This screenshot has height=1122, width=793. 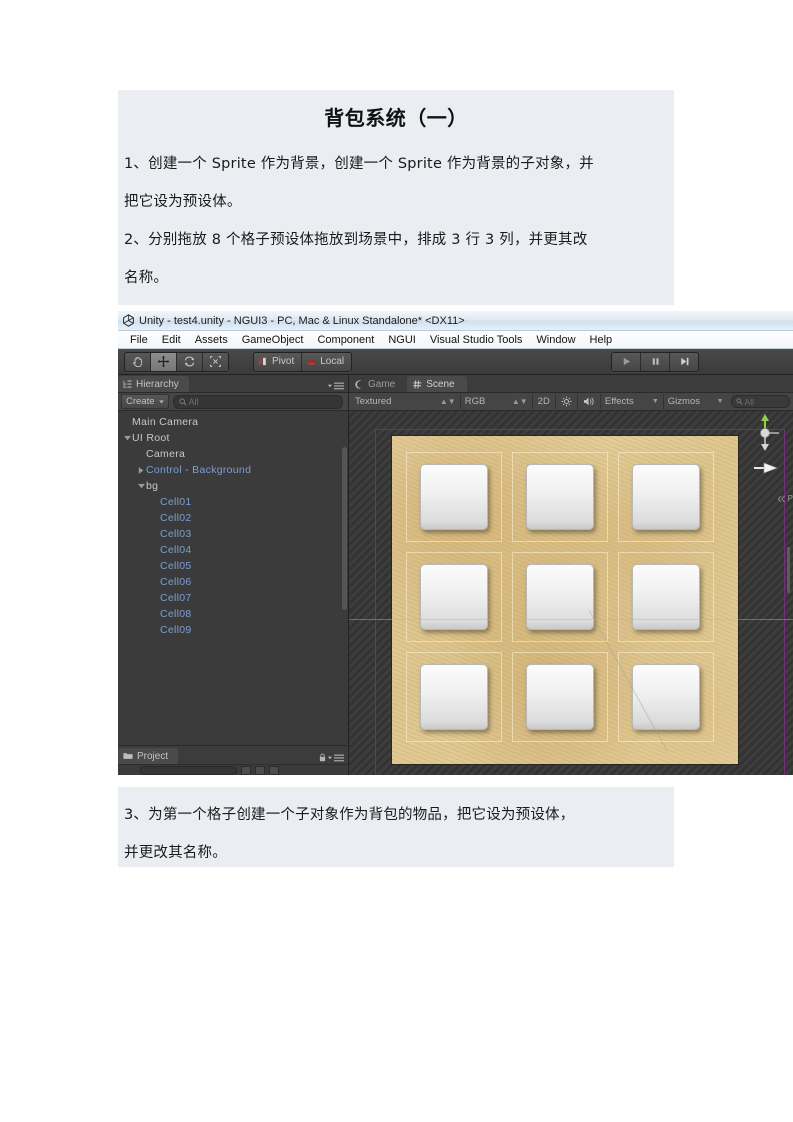 I want to click on create-button: Create, so click(x=145, y=401).